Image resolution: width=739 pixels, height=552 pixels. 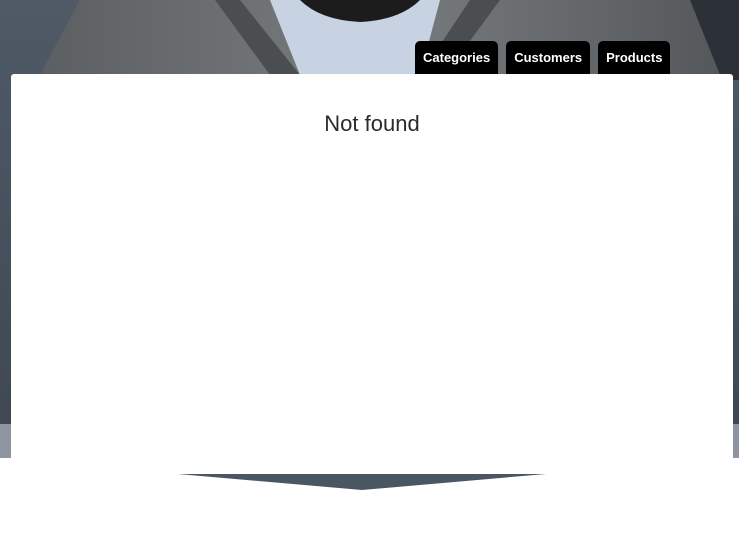 I want to click on card-pointer, so click(x=362, y=482).